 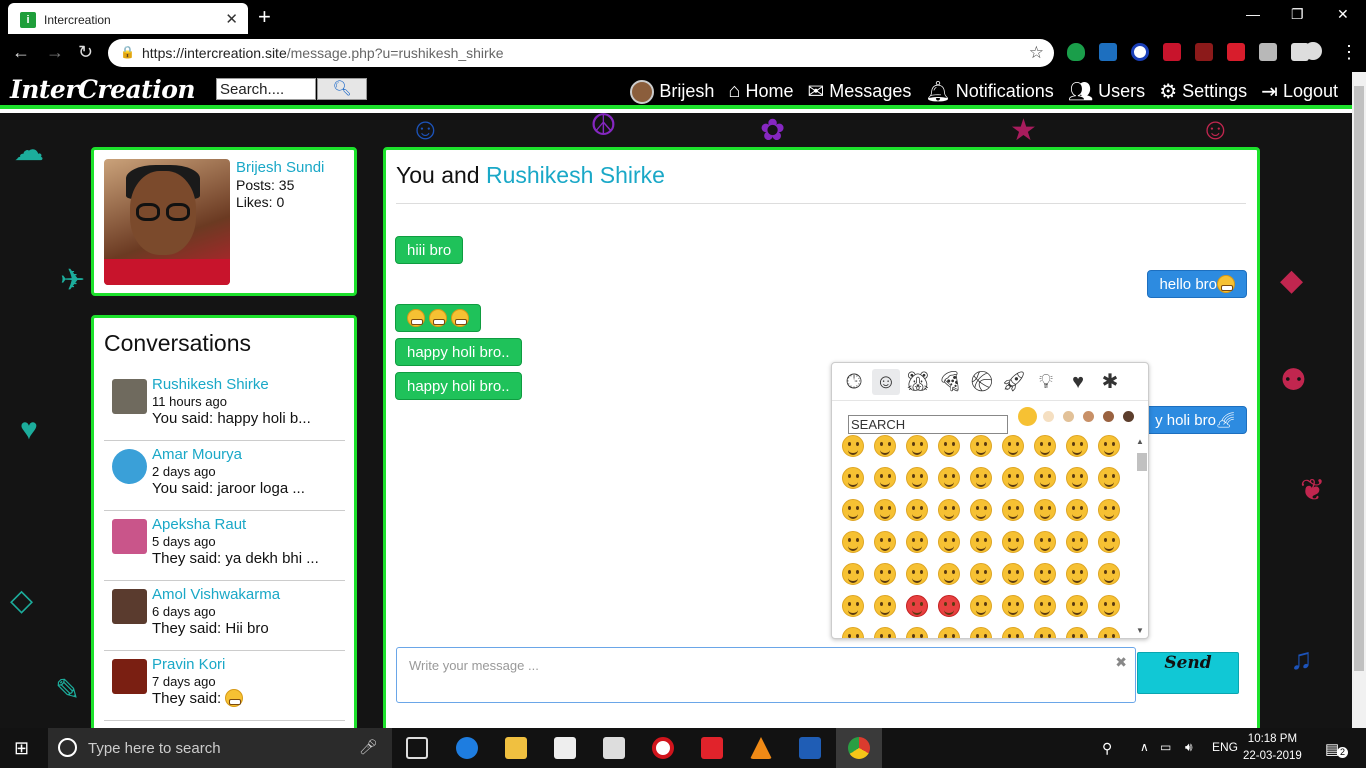 I want to click on skin-tone-light, so click(x=1048, y=416).